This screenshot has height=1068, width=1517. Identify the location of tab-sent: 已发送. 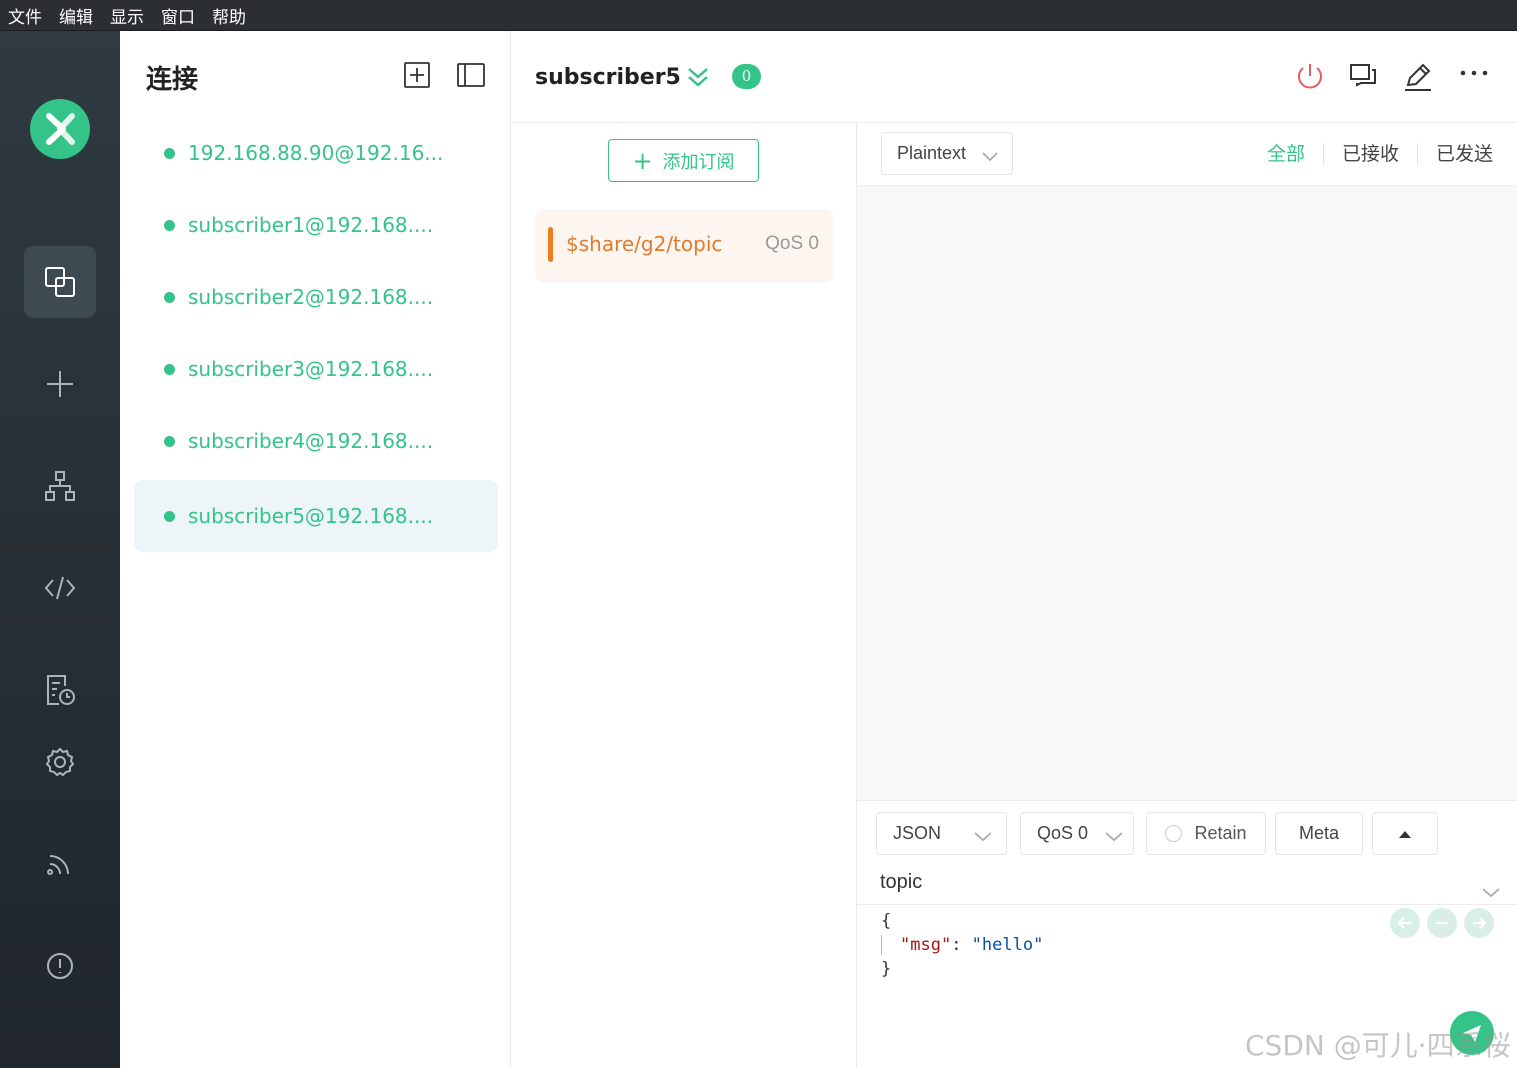
(1454, 154).